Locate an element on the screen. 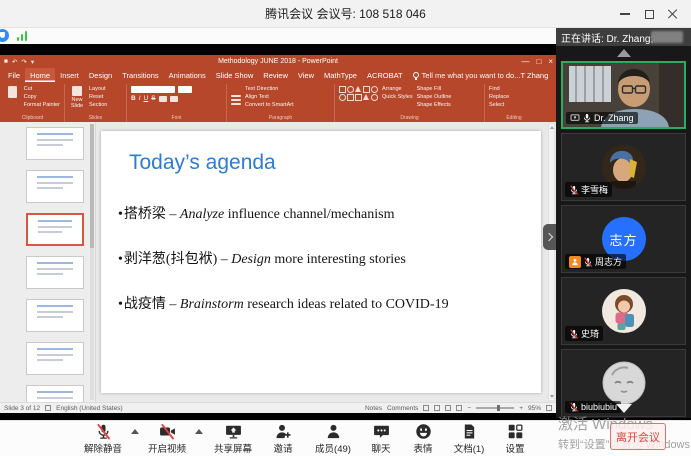  select-button: Select is located at coordinates (499, 105).